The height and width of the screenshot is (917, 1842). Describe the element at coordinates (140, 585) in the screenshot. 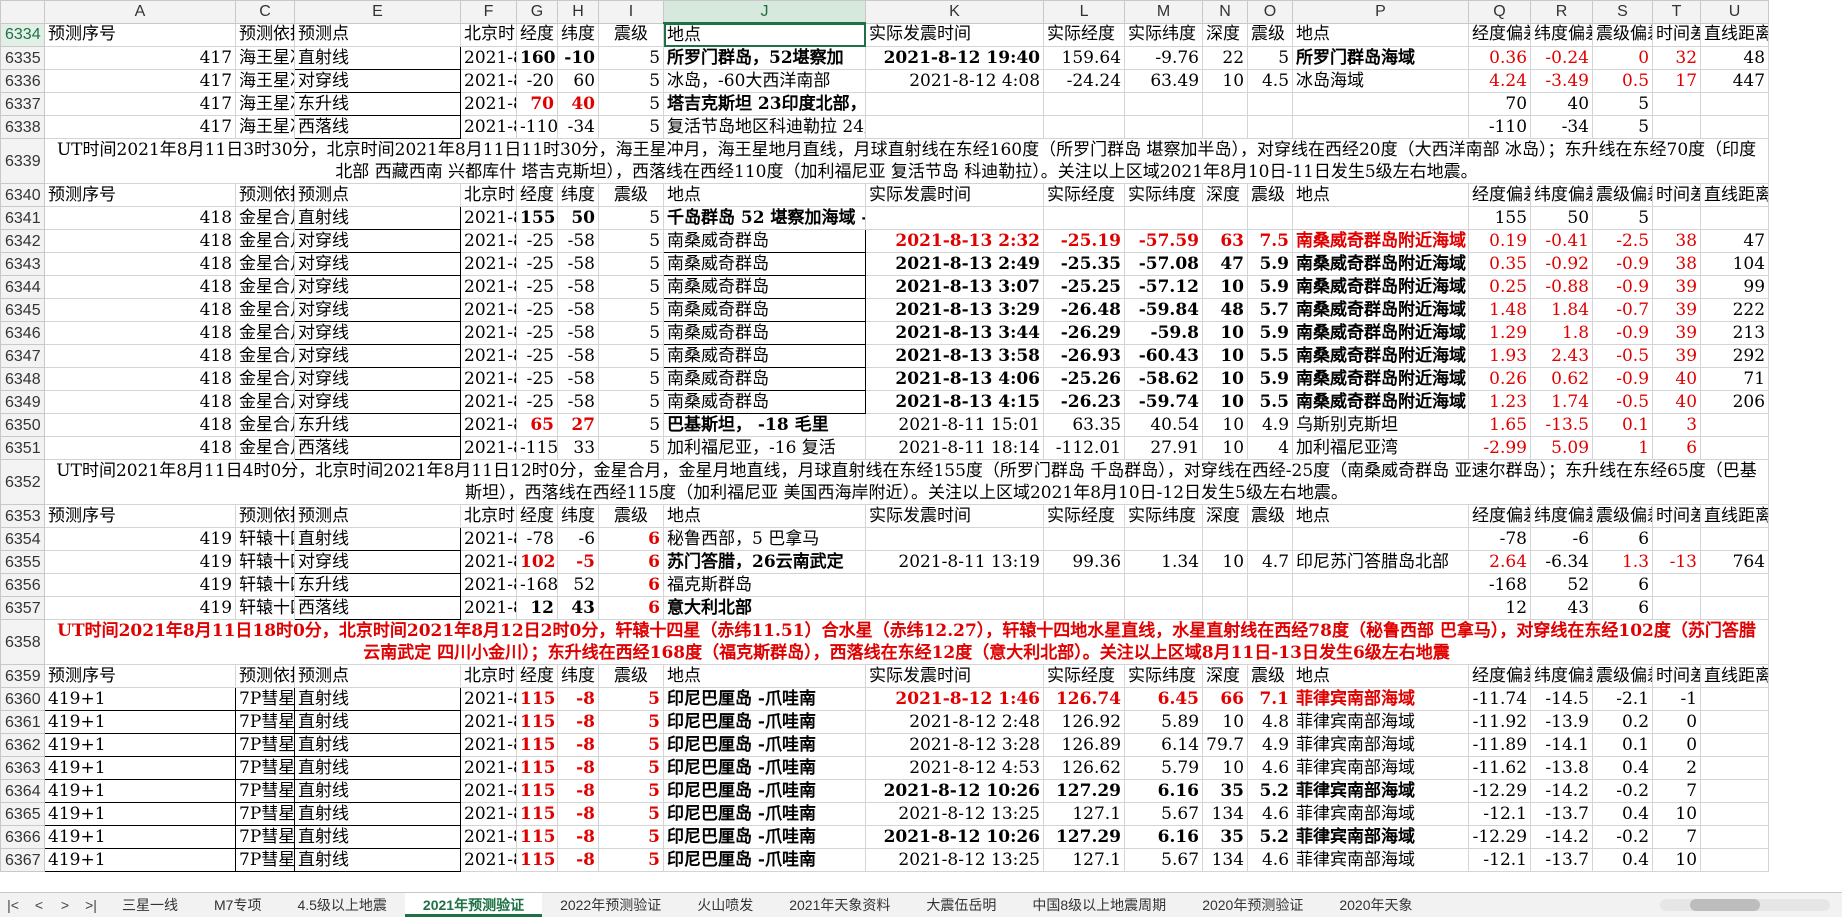

I see `cell-a: 419` at that location.